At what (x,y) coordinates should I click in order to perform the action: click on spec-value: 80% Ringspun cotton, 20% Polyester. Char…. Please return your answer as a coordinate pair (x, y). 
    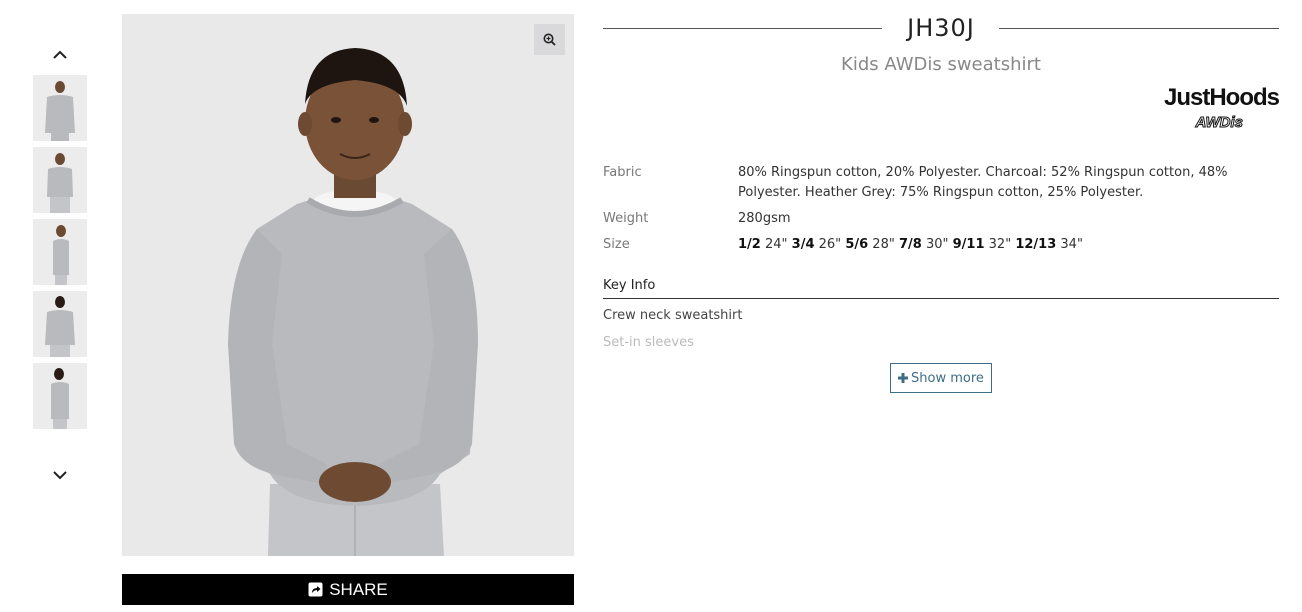
    Looking at the image, I should click on (983, 182).